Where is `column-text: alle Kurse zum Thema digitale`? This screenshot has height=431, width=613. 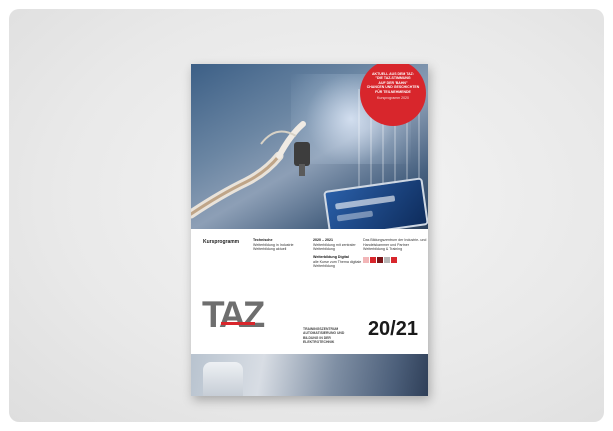 column-text: alle Kurse zum Thema digitale is located at coordinates (337, 261).